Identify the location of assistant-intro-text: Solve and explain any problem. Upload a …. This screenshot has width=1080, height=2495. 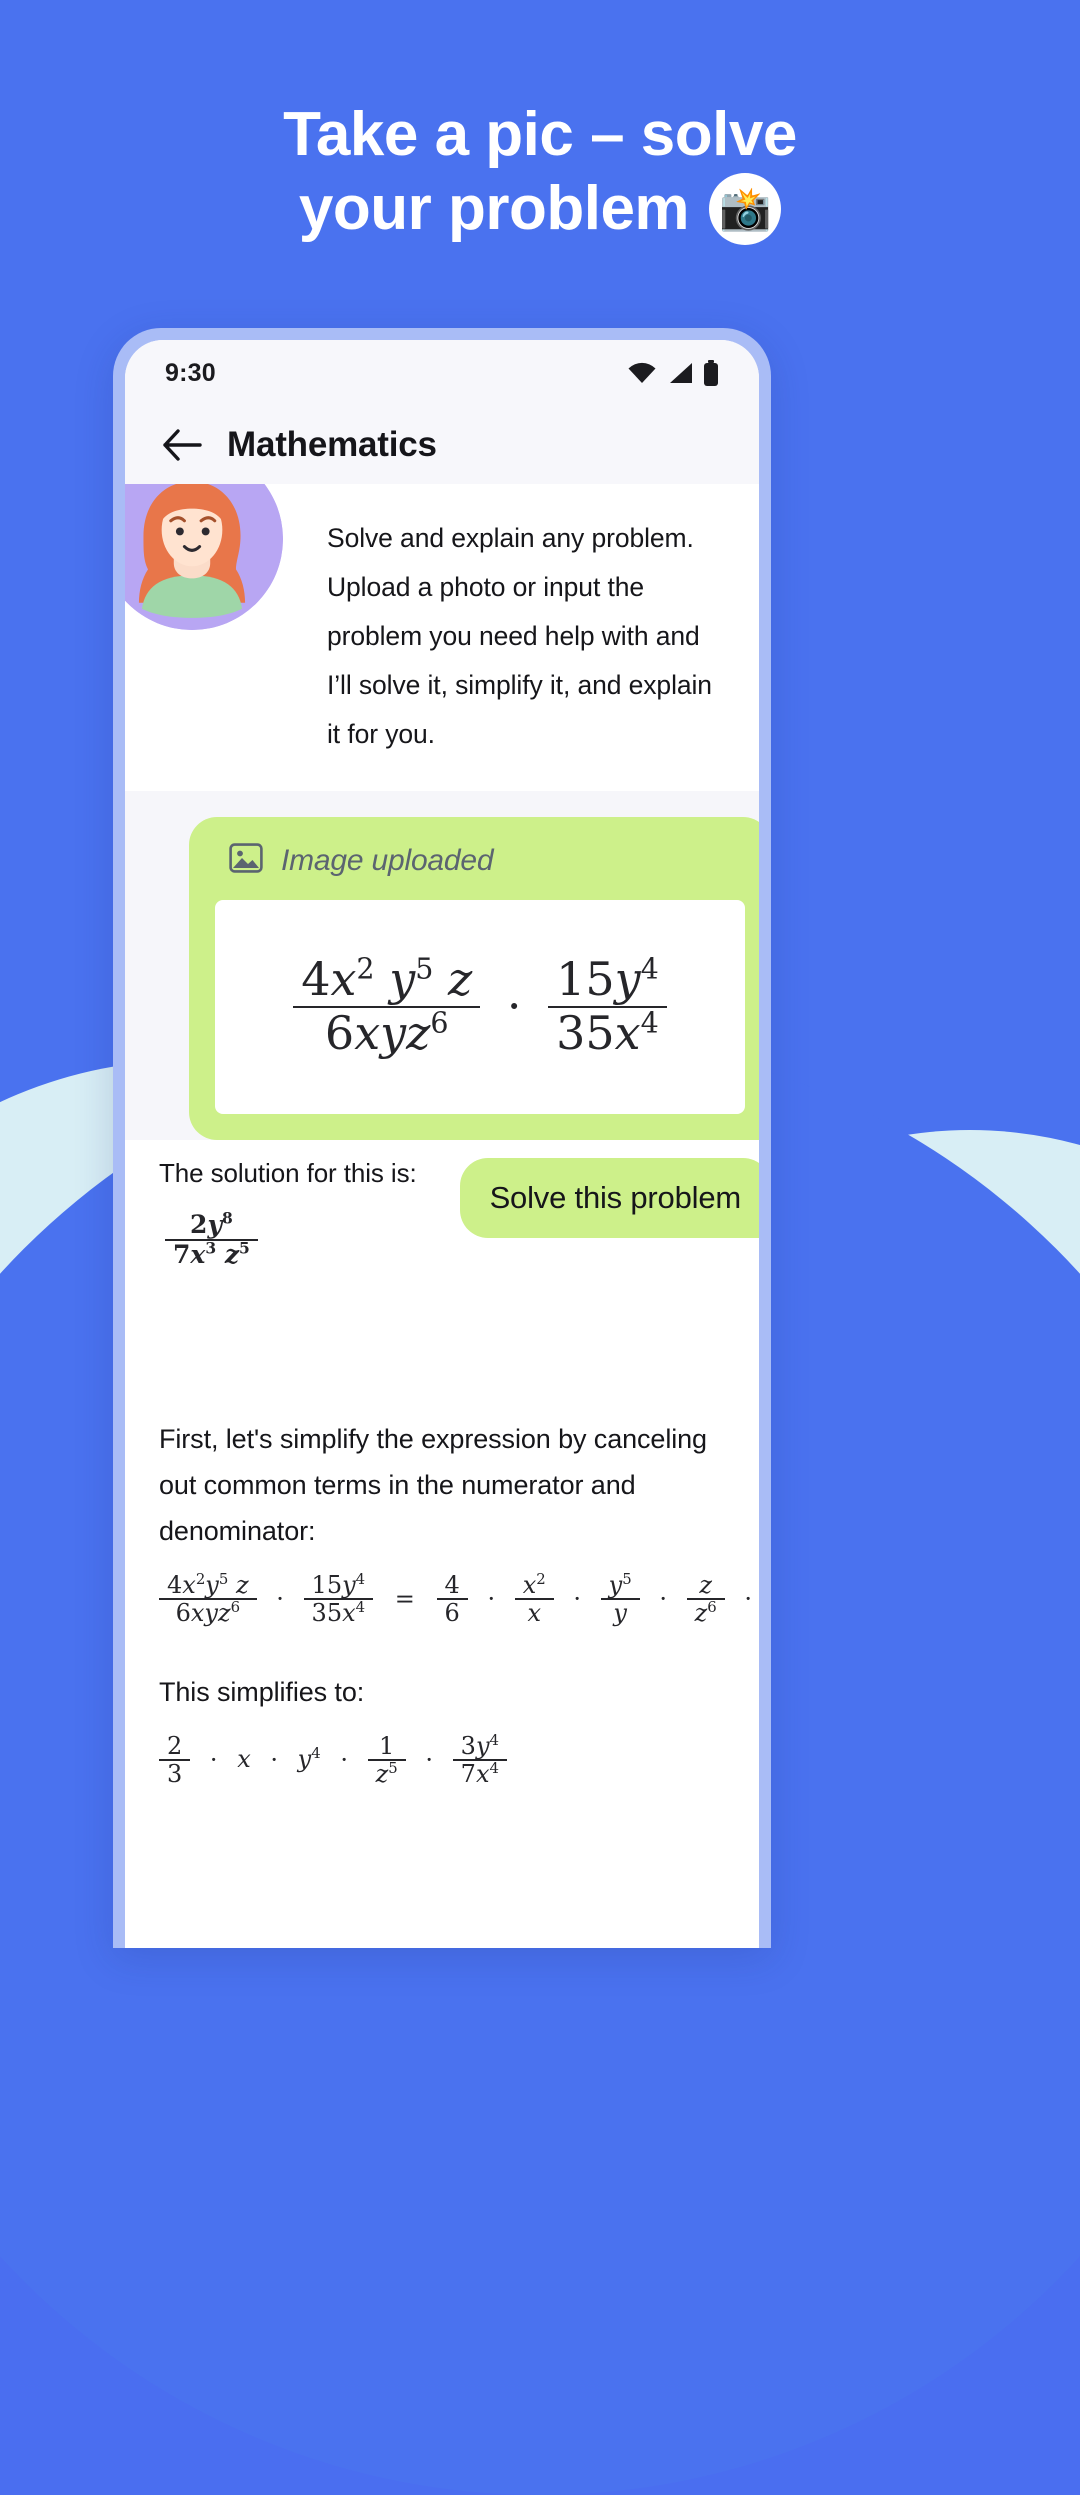
(519, 636).